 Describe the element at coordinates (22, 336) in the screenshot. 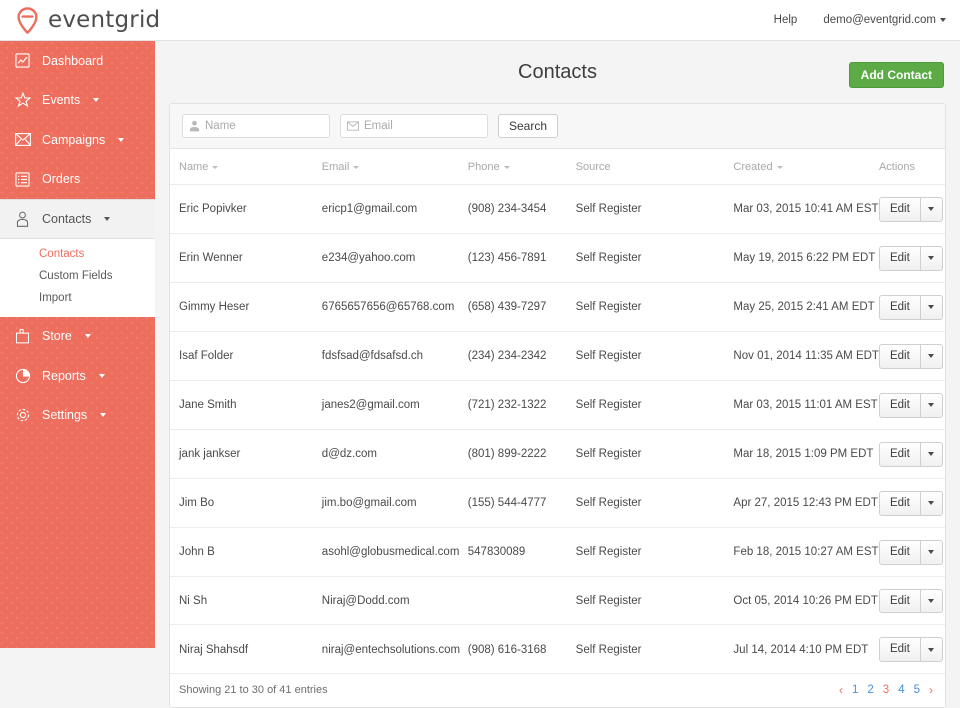

I see `shopping-bag-icon` at that location.